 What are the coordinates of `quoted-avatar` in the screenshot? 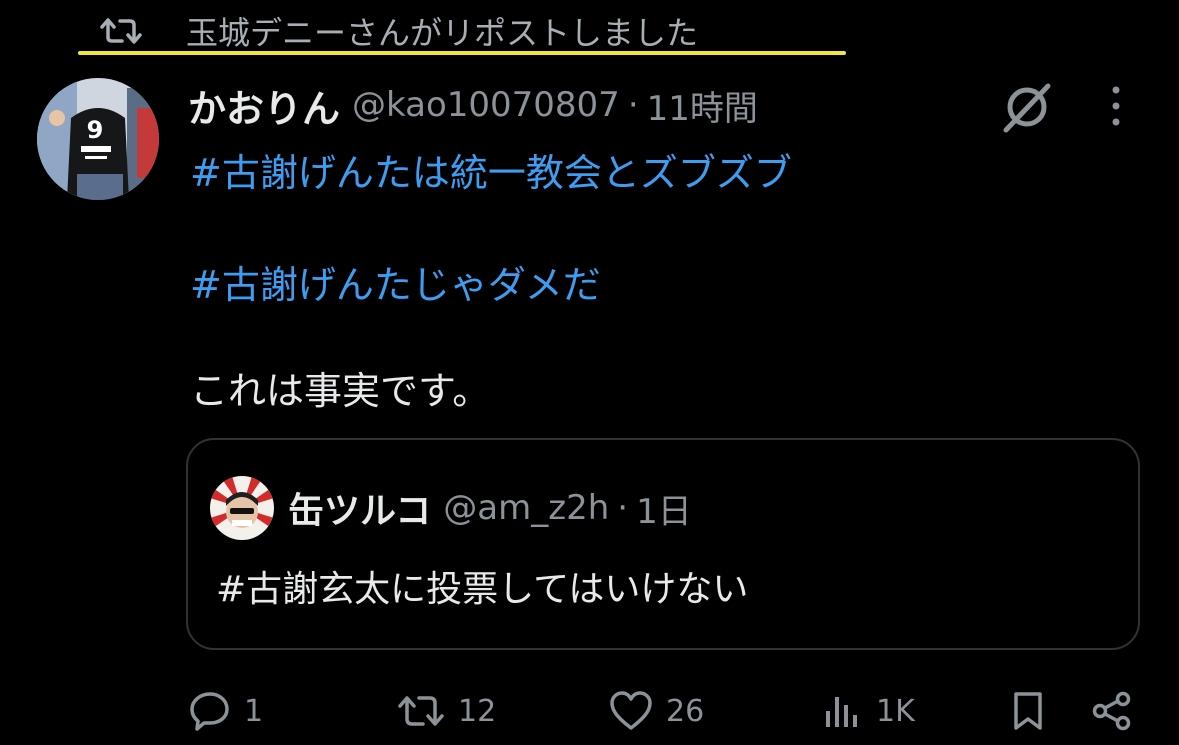 It's located at (242, 508).